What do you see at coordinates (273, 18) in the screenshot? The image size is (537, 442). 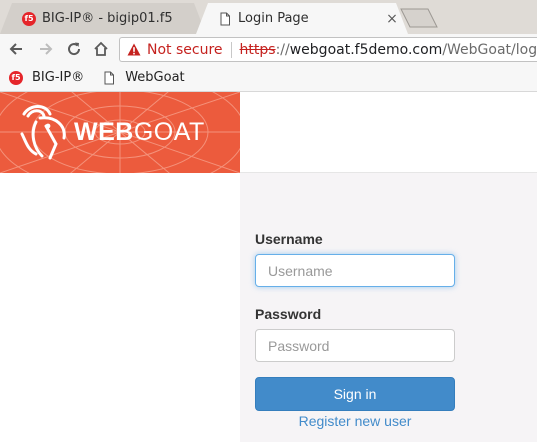 I see `tab-title: Login Page` at bounding box center [273, 18].